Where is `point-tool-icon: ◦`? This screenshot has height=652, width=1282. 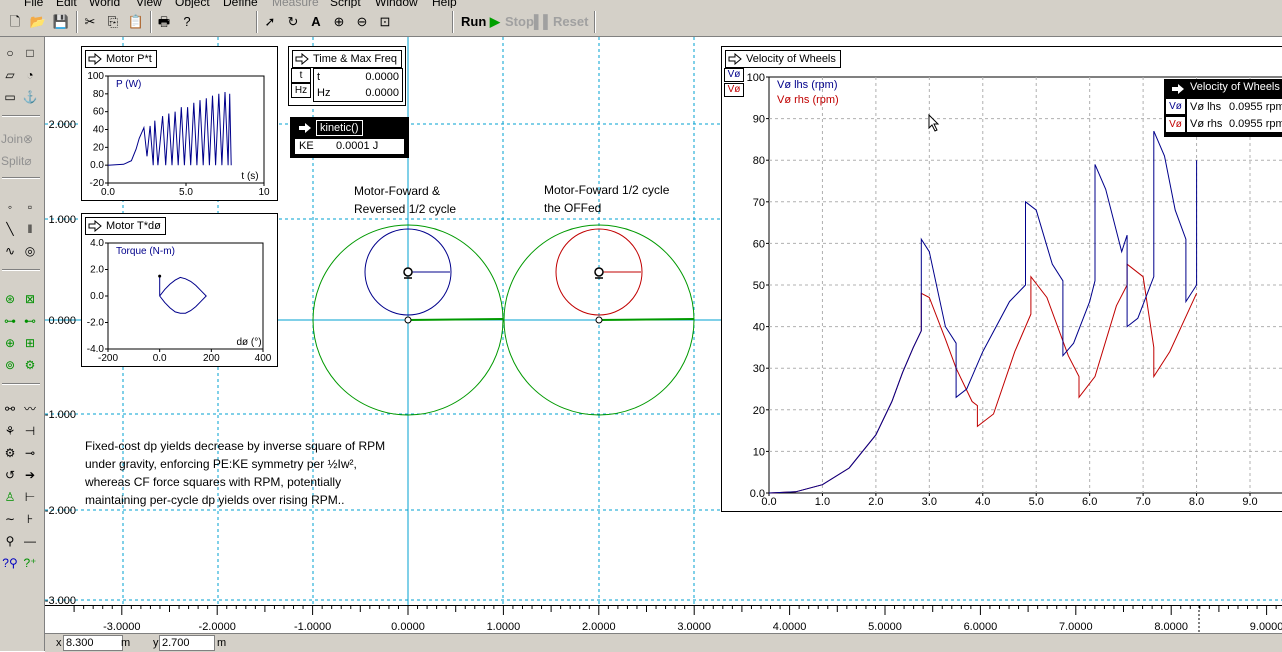
point-tool-icon: ◦ is located at coordinates (10, 207).